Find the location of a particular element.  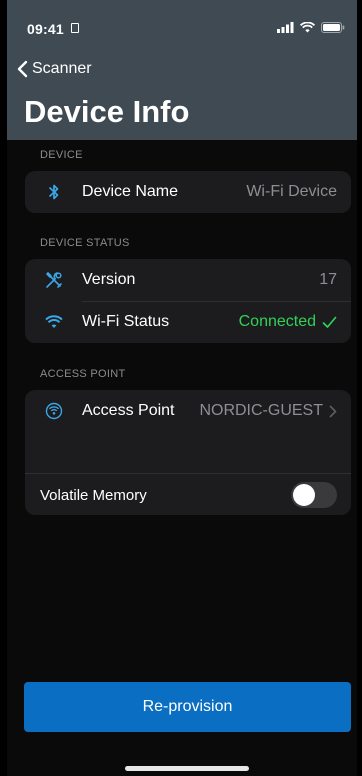

status-time: 09:41 is located at coordinates (45, 29).